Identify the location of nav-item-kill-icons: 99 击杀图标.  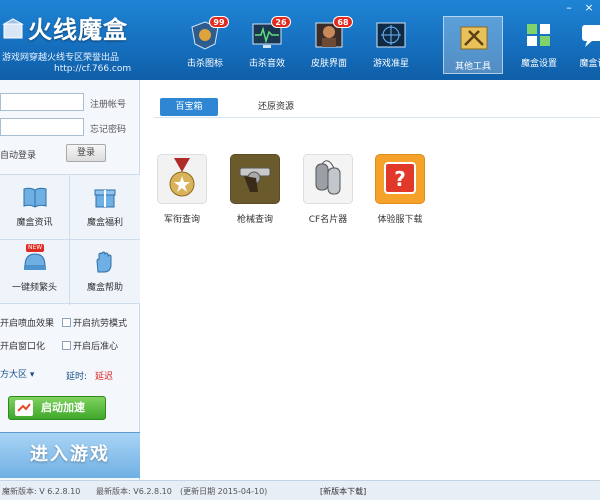
(205, 44).